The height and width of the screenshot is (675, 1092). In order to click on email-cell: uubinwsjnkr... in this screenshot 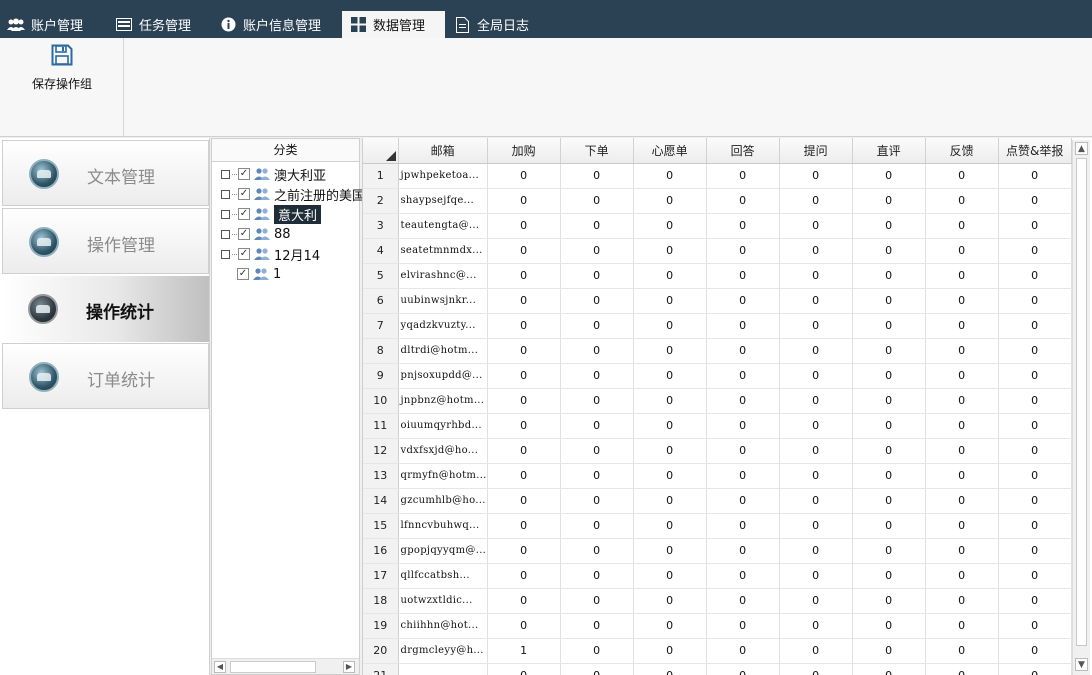, I will do `click(443, 301)`.